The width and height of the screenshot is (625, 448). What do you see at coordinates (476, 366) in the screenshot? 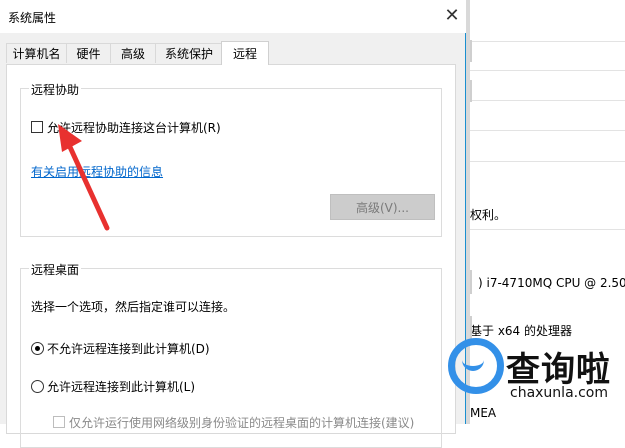
I see `watermark-logo-icon` at bounding box center [476, 366].